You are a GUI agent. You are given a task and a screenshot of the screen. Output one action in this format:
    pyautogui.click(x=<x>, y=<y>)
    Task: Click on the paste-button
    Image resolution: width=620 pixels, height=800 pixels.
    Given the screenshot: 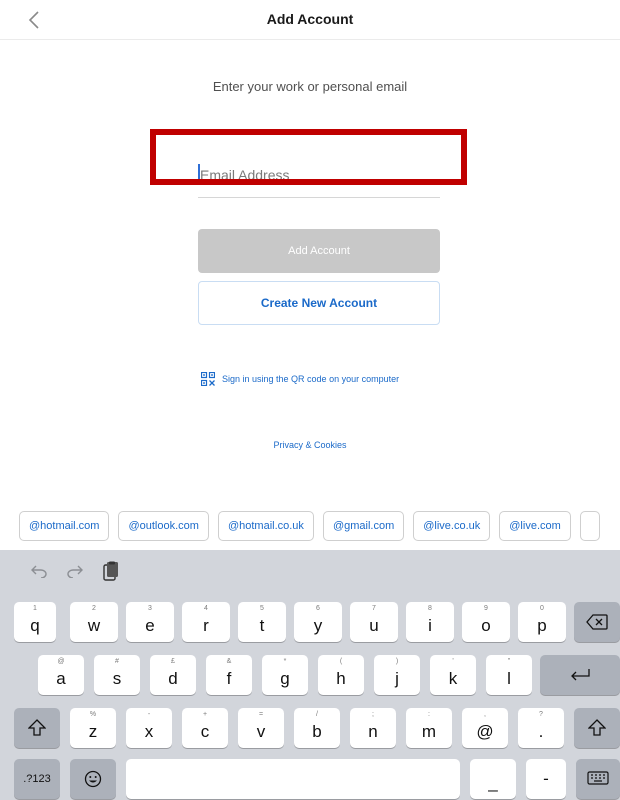 What is the action you would take?
    pyautogui.click(x=111, y=571)
    